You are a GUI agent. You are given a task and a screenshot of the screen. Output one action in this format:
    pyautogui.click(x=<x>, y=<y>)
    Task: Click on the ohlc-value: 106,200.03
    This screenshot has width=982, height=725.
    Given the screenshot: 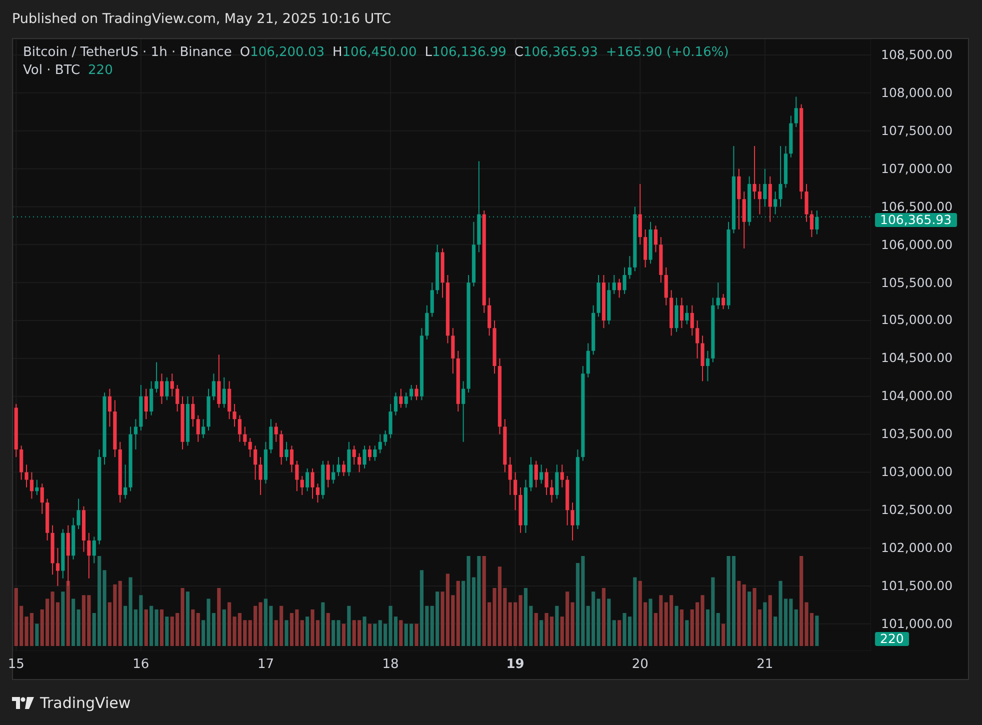 What is the action you would take?
    pyautogui.click(x=287, y=52)
    